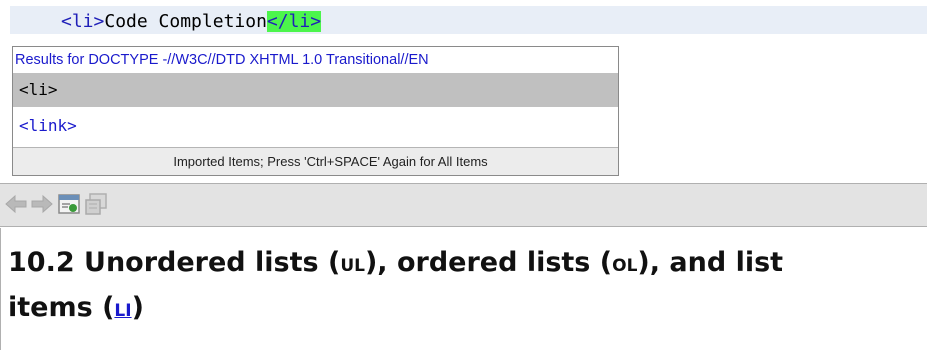 The image size is (927, 350). Describe the element at coordinates (463, 205) in the screenshot. I see `documentation-toolbar` at that location.